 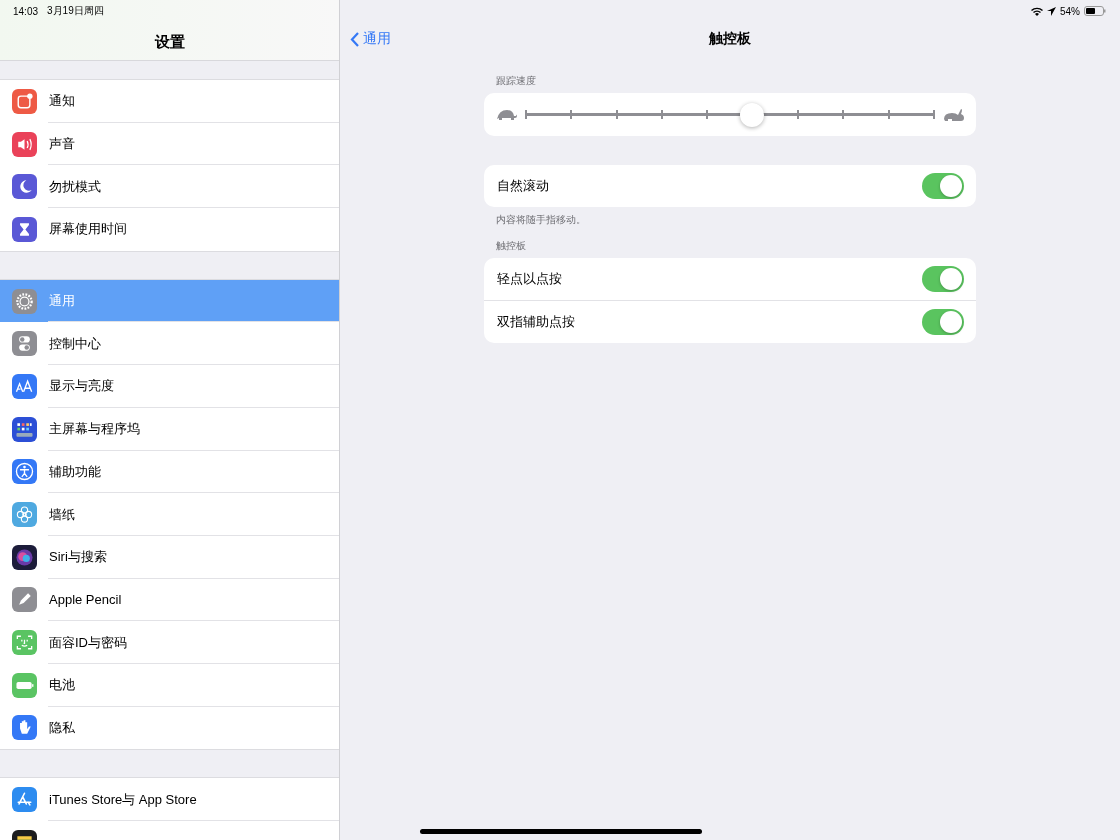 I want to click on siri-orb-icon, so click(x=24, y=557).